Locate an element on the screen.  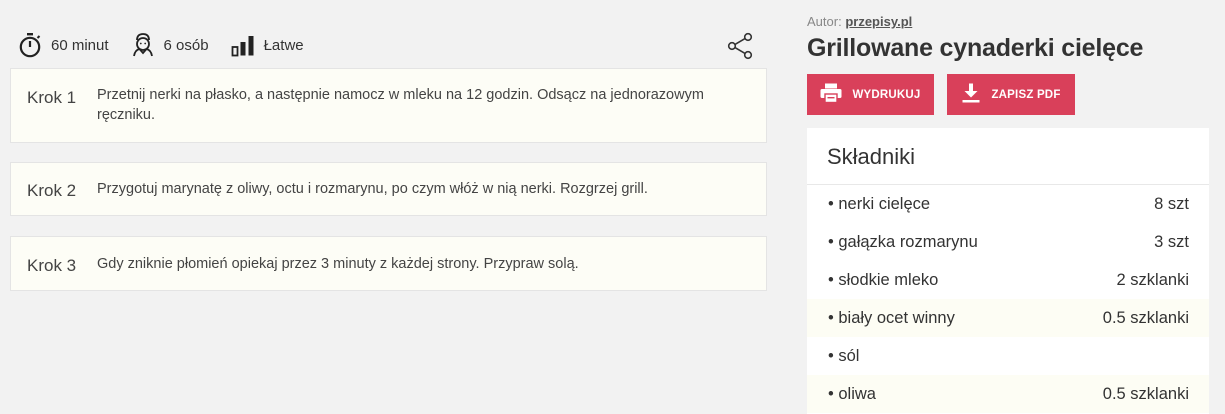
step-label: Krok 3 is located at coordinates (52, 265).